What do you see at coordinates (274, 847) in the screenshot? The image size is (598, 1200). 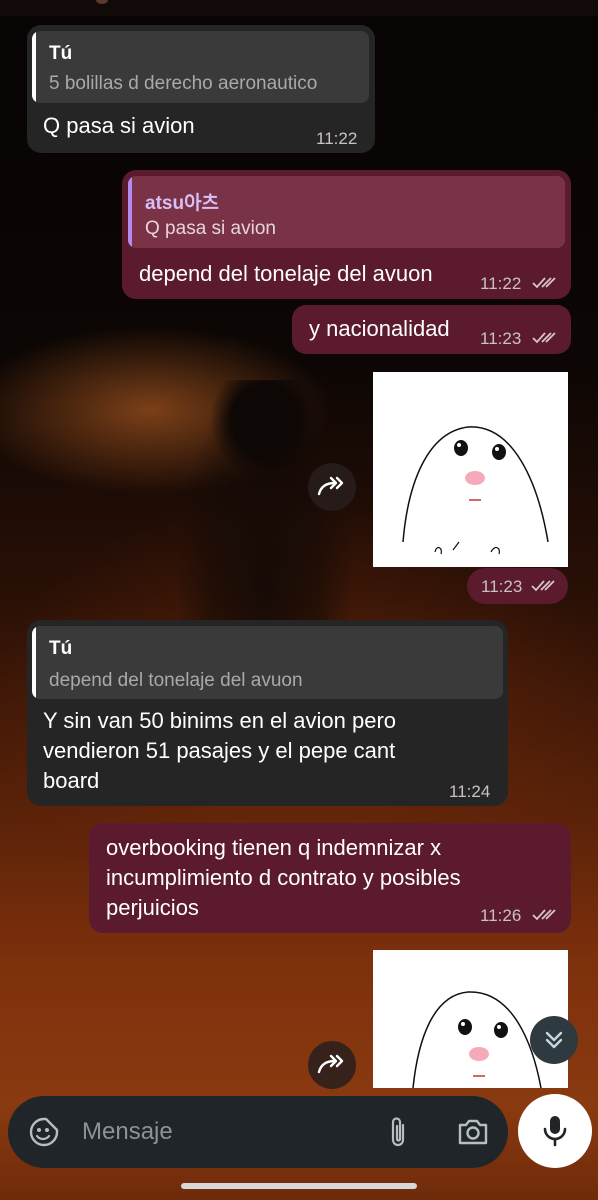 I see `message-text-line: overbooking tienen q indemnizar x` at bounding box center [274, 847].